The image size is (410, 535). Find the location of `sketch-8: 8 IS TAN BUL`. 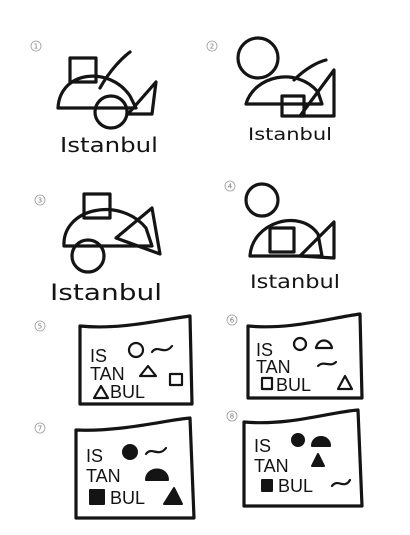

sketch-8: 8 IS TAN BUL is located at coordinates (295, 458).